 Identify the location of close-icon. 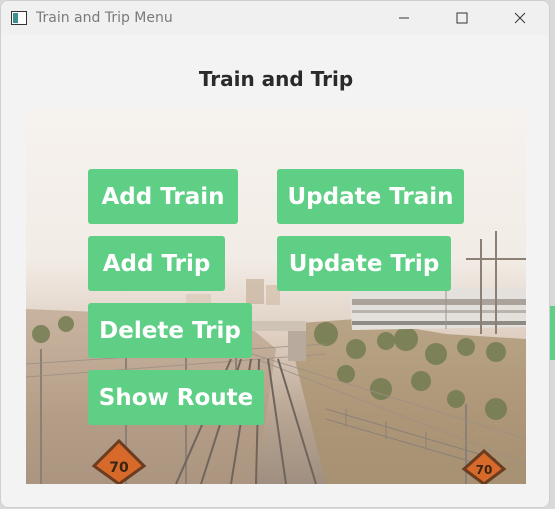
(520, 18).